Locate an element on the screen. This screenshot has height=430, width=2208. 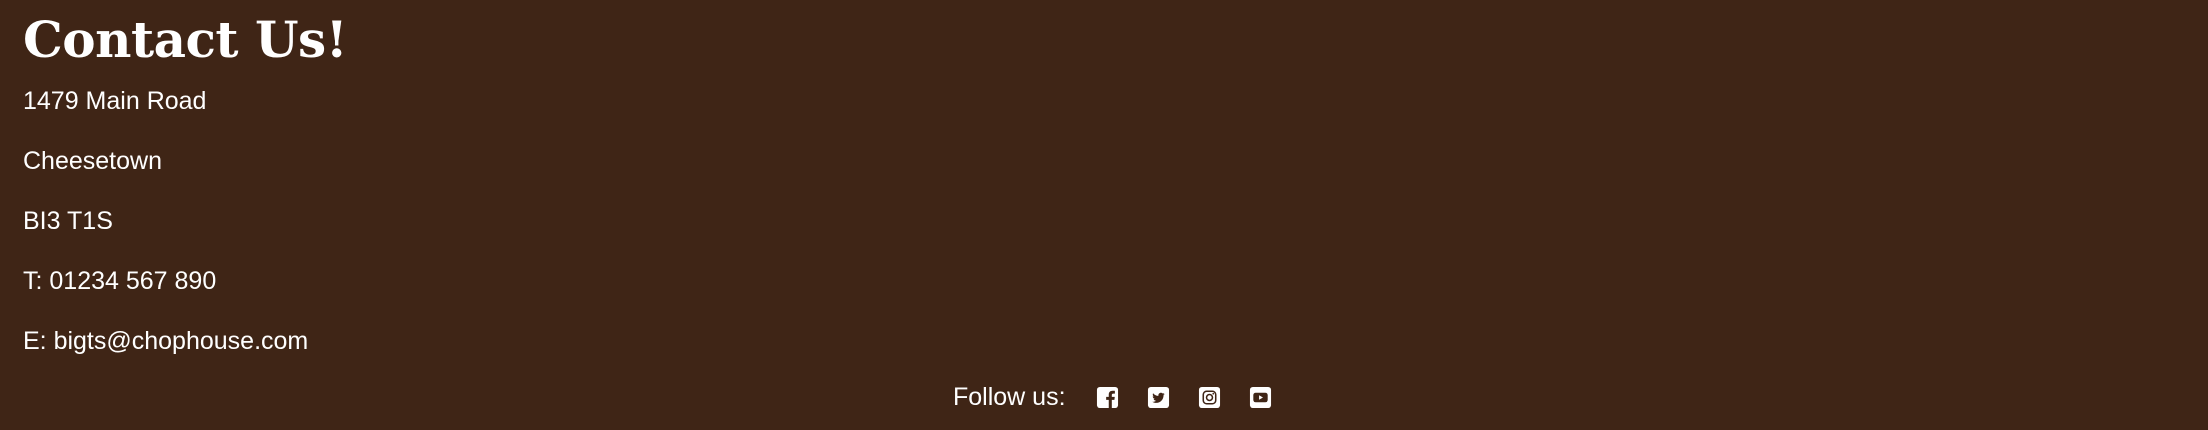
phone-number: T: 01234 567 890 is located at coordinates (120, 281).